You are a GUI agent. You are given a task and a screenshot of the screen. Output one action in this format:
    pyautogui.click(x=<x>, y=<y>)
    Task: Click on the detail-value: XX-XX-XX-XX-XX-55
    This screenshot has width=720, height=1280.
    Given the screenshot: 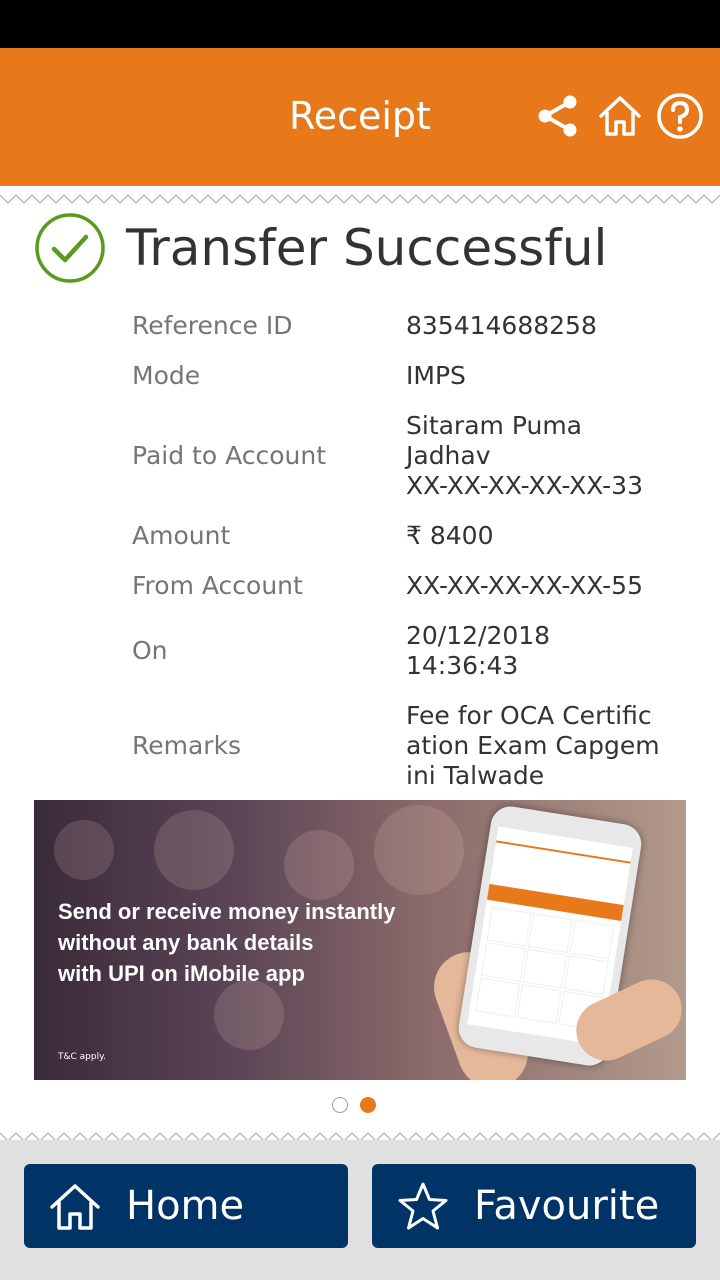 What is the action you would take?
    pyautogui.click(x=524, y=585)
    